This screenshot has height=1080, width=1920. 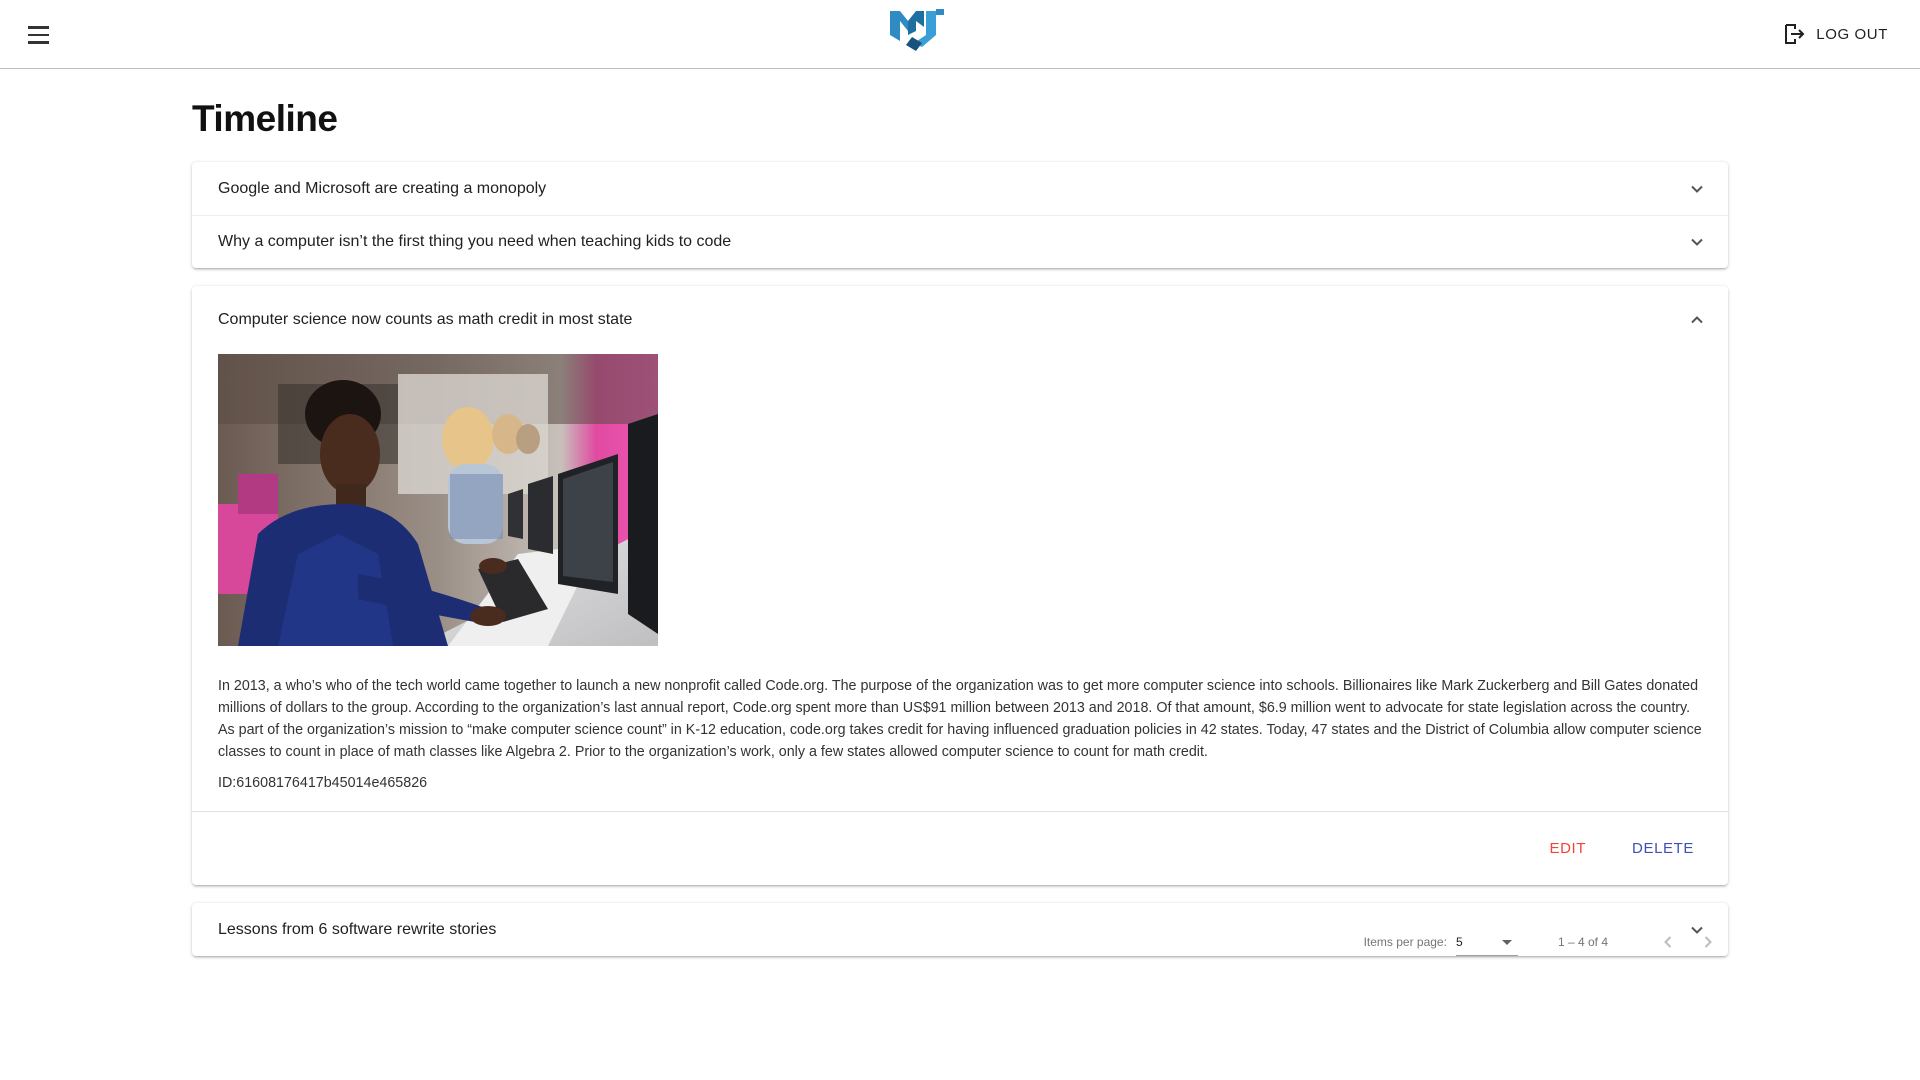 I want to click on hamburger-menu-icon, so click(x=39, y=35).